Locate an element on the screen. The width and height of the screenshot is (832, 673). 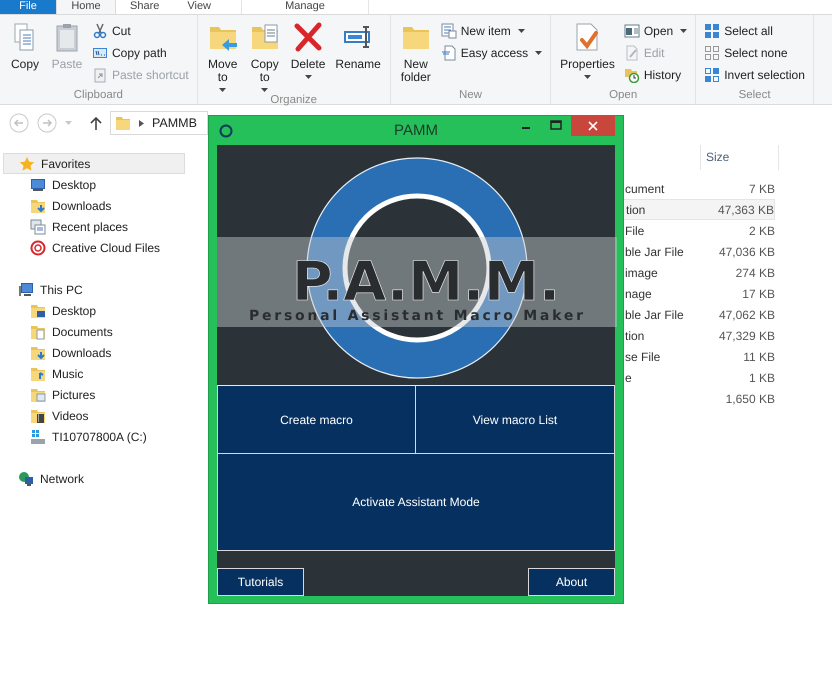
nav-item: Videos is located at coordinates (102, 415).